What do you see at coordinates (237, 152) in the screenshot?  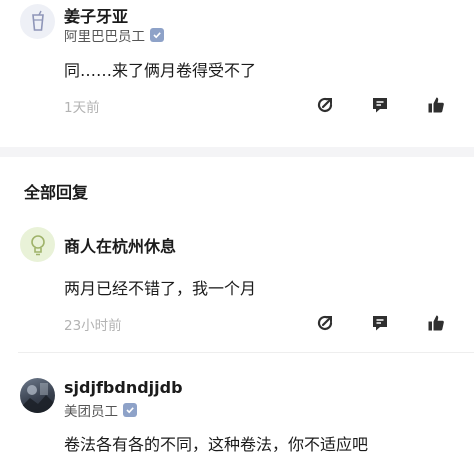 I see `section-divider` at bounding box center [237, 152].